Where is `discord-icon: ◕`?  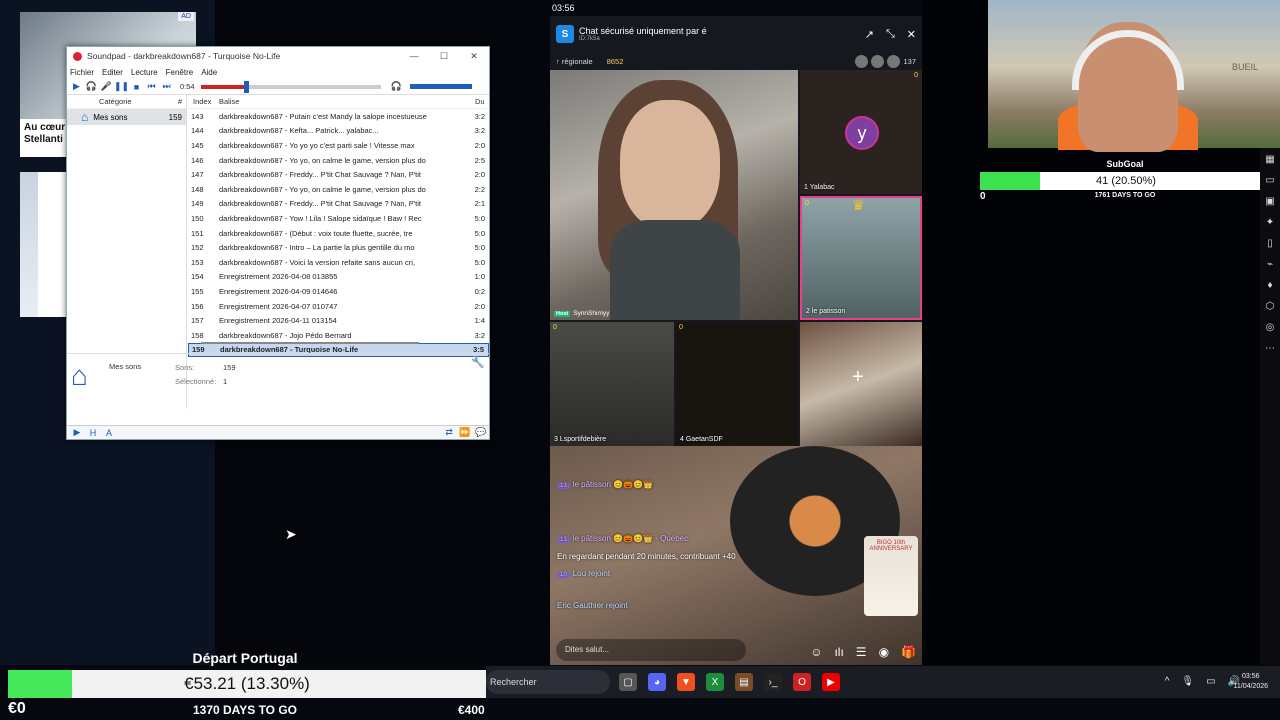
discord-icon: ◕ is located at coordinates (657, 682).